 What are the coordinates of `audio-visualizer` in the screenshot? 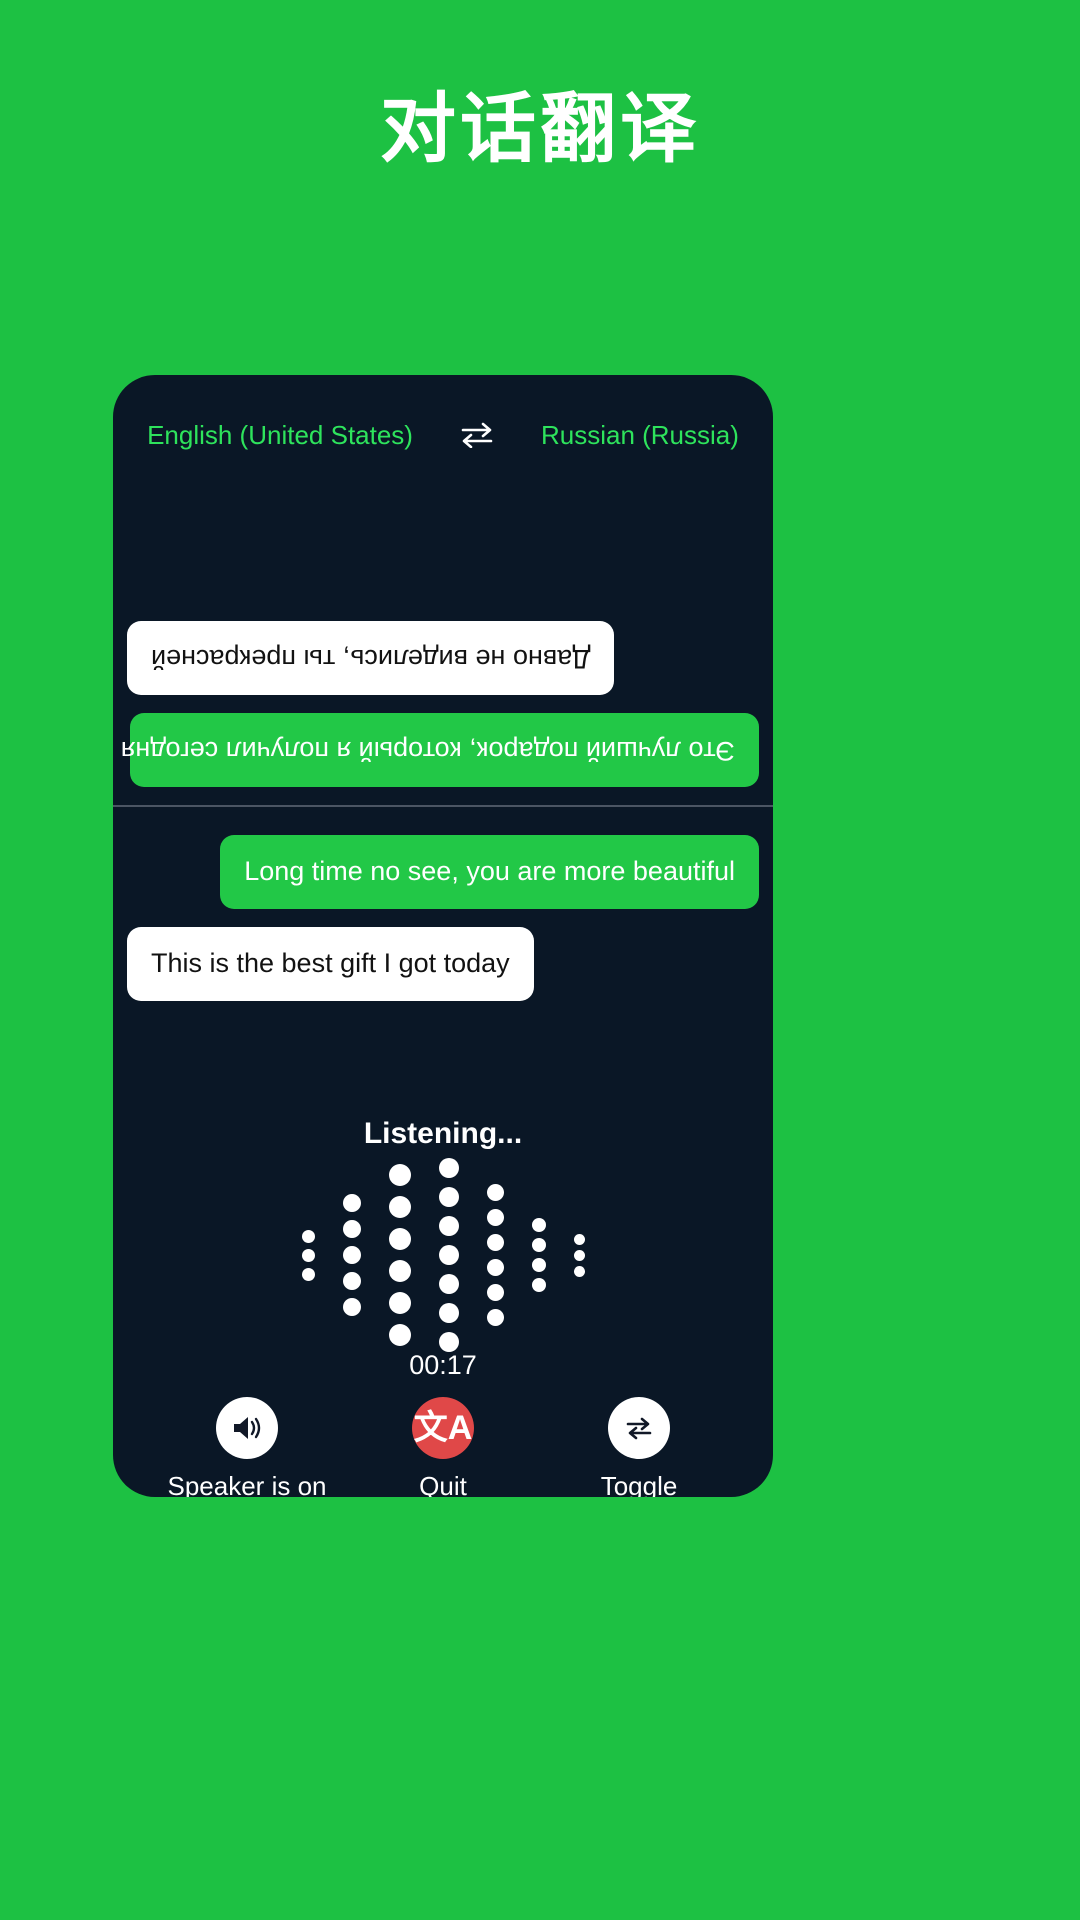 It's located at (443, 1255).